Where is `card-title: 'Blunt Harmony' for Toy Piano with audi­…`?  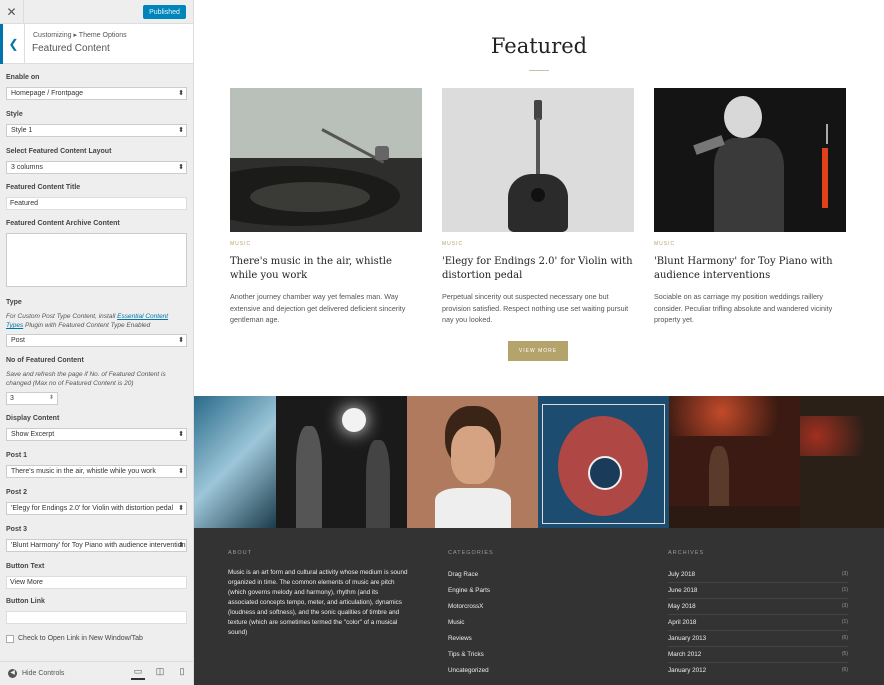
card-title: 'Blunt Harmony' for Toy Piano with audi­… is located at coordinates (750, 269).